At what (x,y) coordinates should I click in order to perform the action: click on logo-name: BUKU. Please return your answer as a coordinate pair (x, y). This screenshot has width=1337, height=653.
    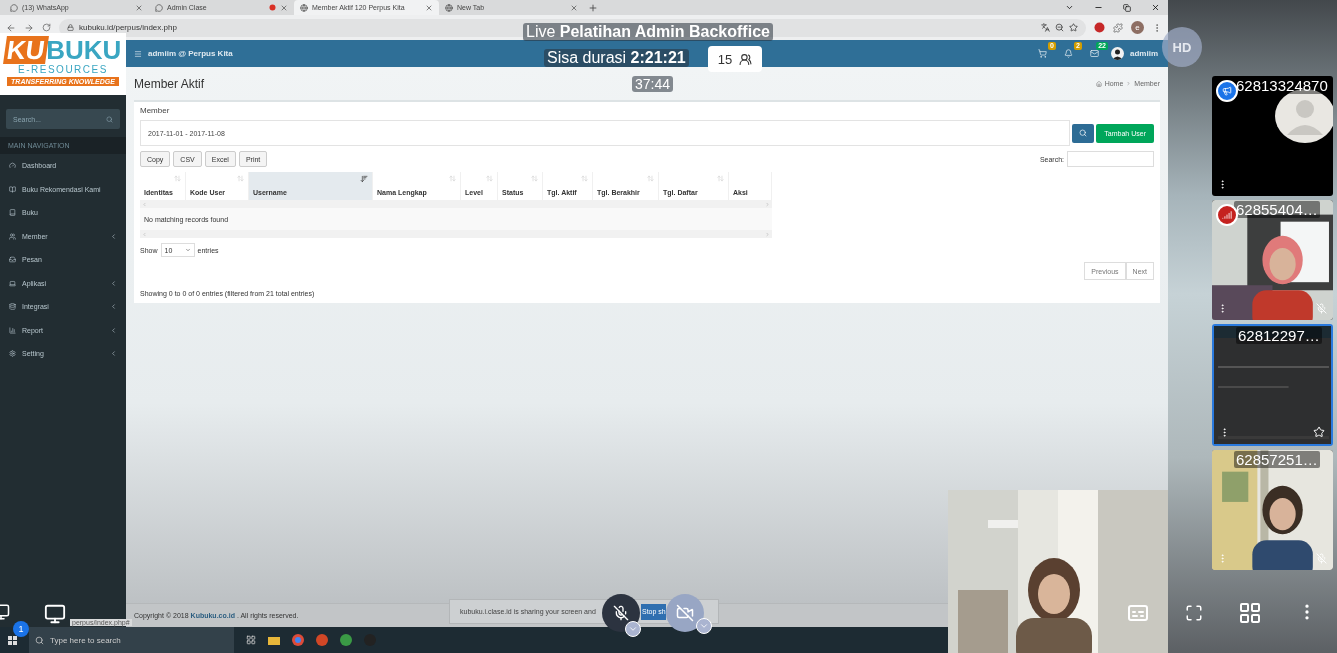
    Looking at the image, I should click on (84, 50).